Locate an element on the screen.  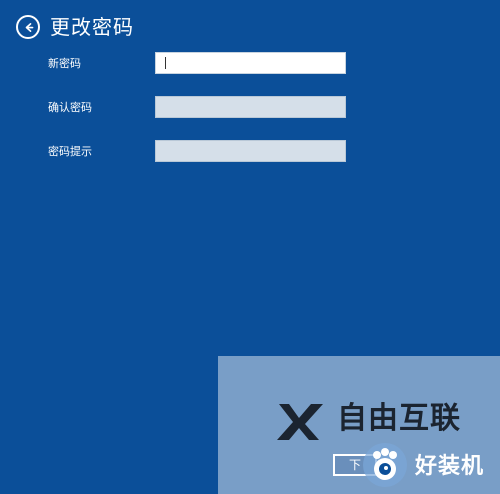
back-arrow-icon is located at coordinates (28, 27).